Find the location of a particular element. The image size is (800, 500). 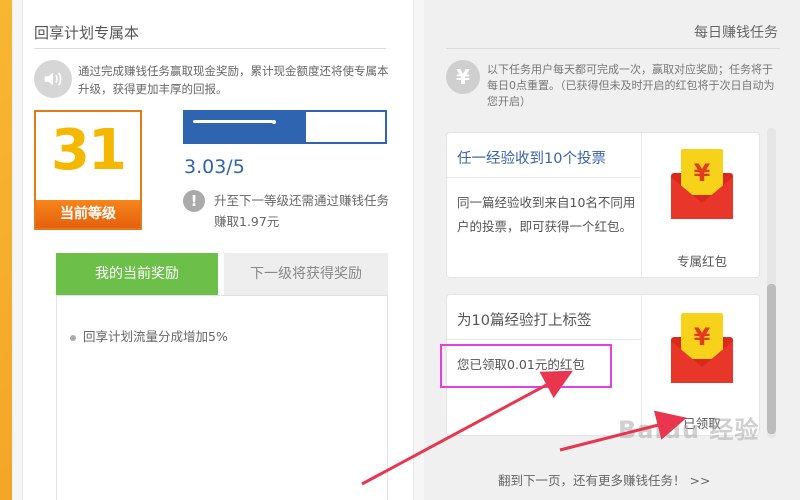

level-label: 当前等级 is located at coordinates (88, 214).